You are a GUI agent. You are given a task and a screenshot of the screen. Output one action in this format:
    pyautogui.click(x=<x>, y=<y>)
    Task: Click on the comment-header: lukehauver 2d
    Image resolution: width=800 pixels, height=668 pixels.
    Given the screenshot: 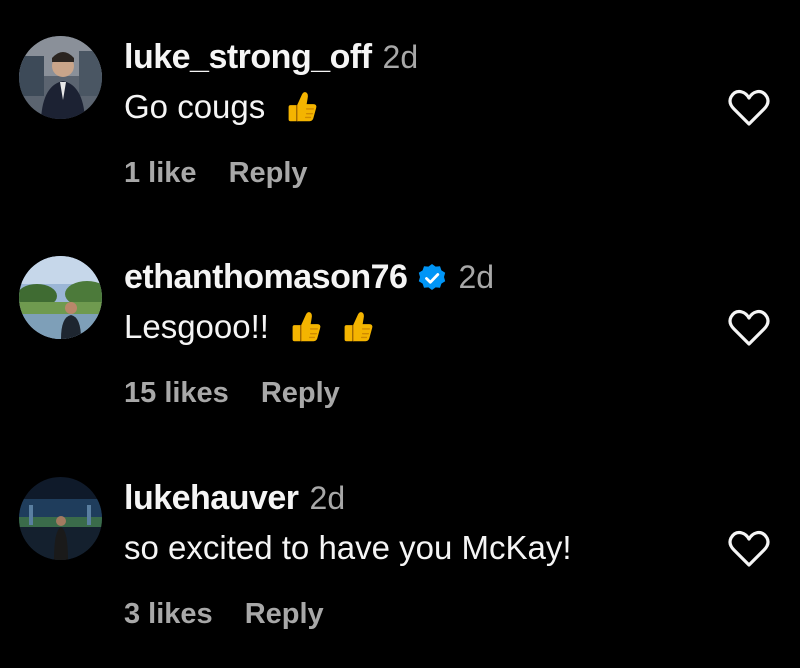 What is the action you would take?
    pyautogui.click(x=234, y=498)
    